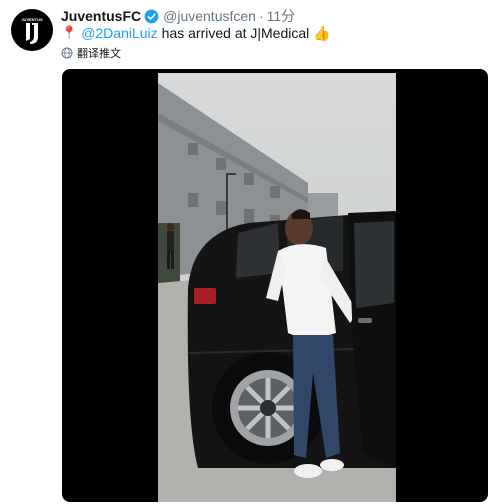  I want to click on verified-badge-icon, so click(151, 16).